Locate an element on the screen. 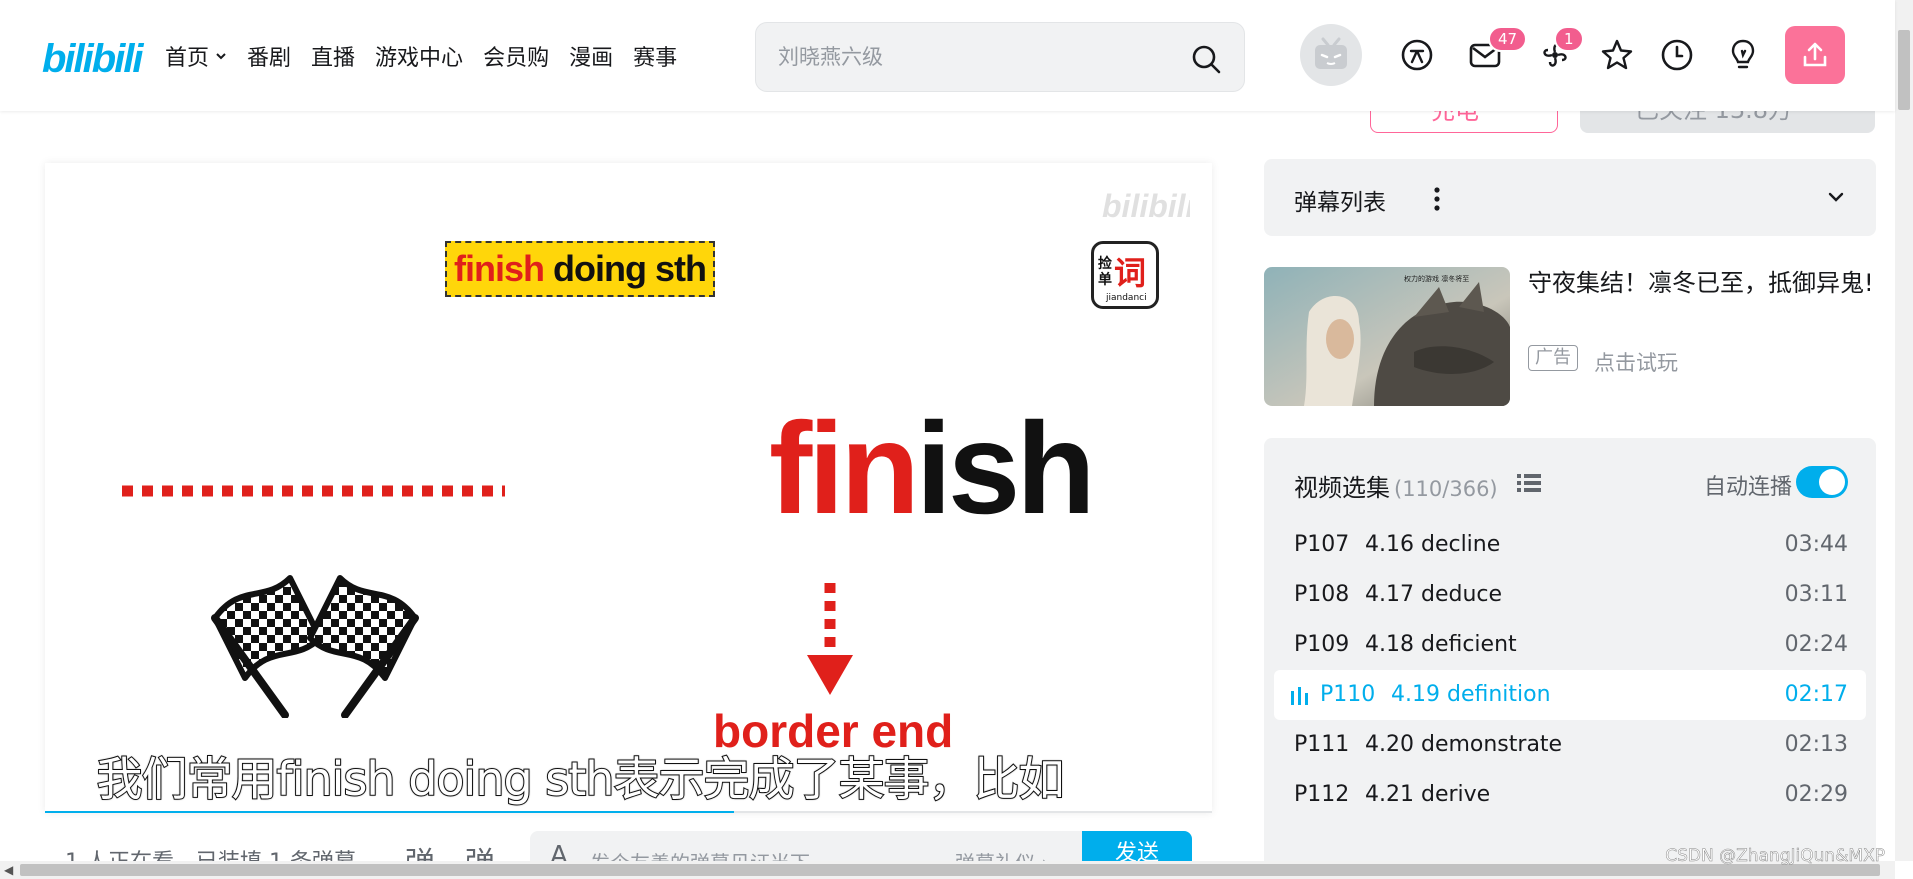  upload-button is located at coordinates (1815, 55).